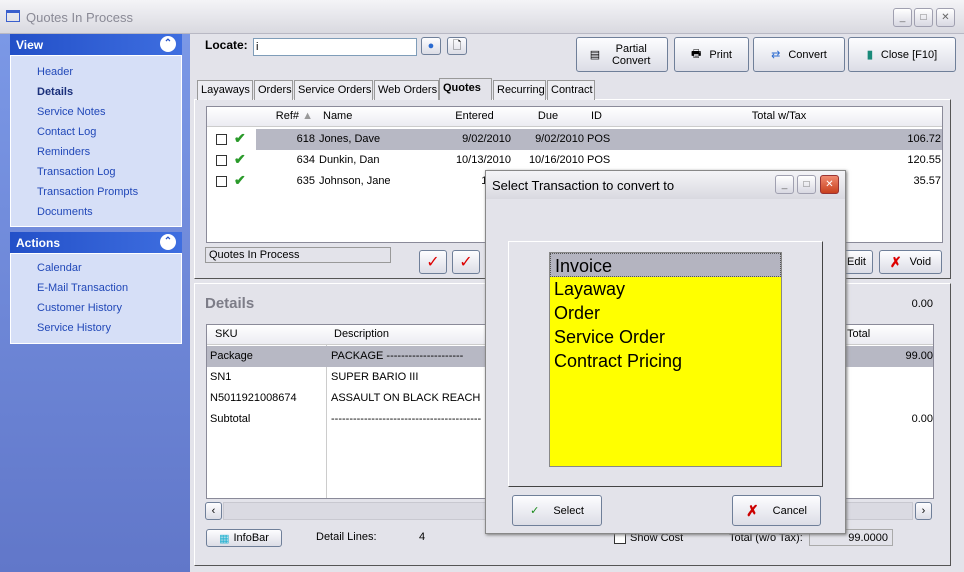 The image size is (964, 572). Describe the element at coordinates (711, 54) in the screenshot. I see `print-button: 🖶 Print` at that location.